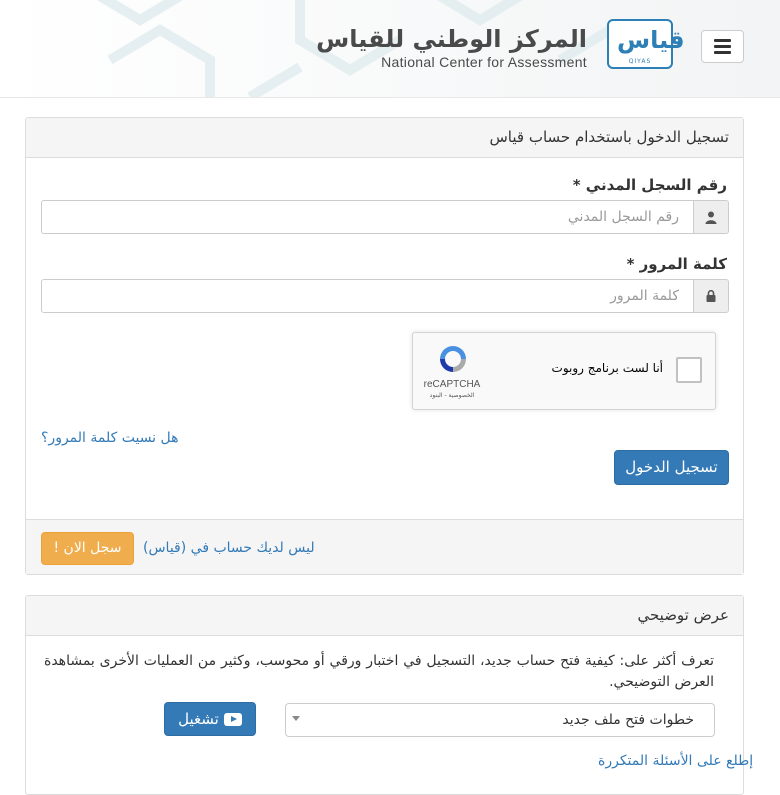  Describe the element at coordinates (232, 719) in the screenshot. I see `youtube-play-icon` at that location.